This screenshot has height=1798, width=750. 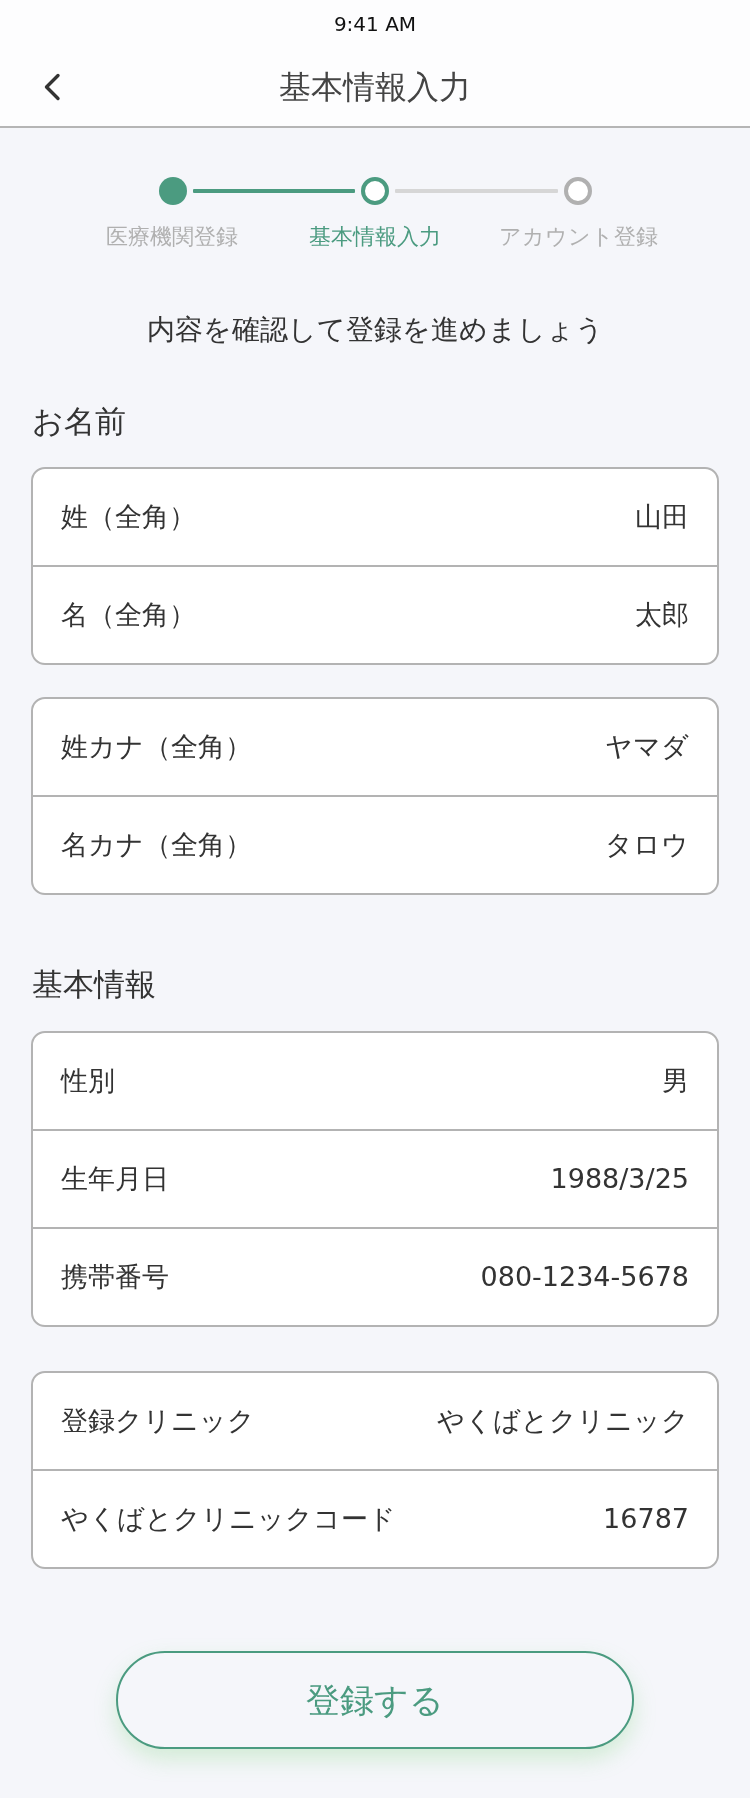 What do you see at coordinates (158, 1421) in the screenshot?
I see `field-label: 登録クリニック` at bounding box center [158, 1421].